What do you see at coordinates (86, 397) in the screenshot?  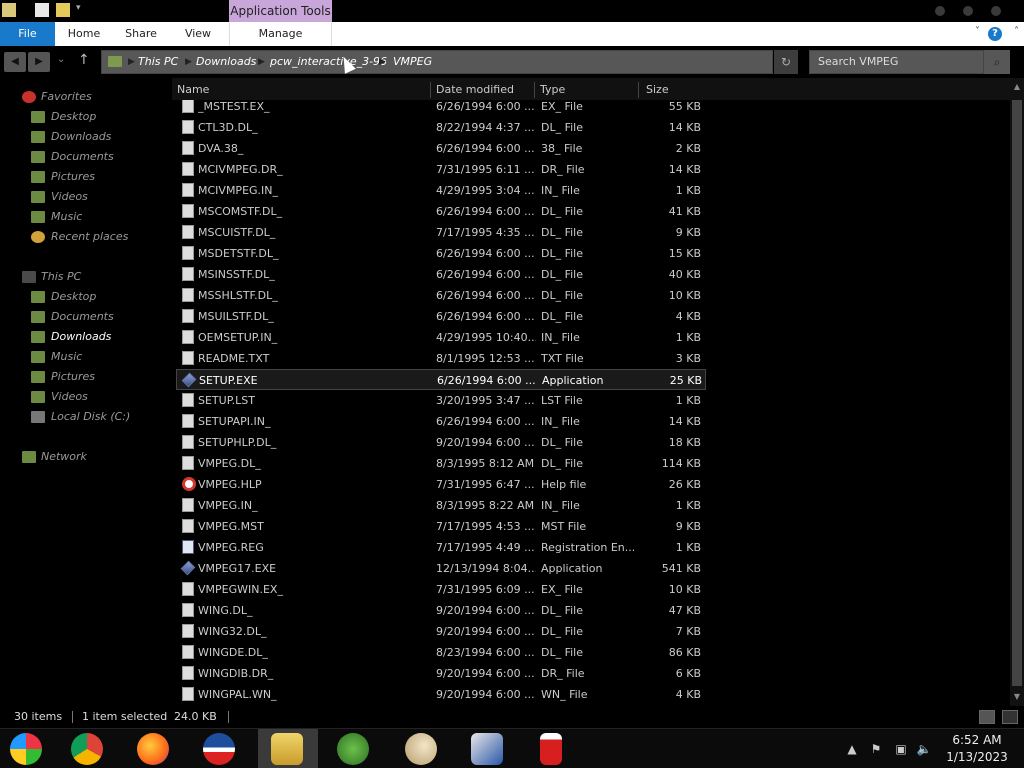 I see `nav-this-pc-videos: Videos` at bounding box center [86, 397].